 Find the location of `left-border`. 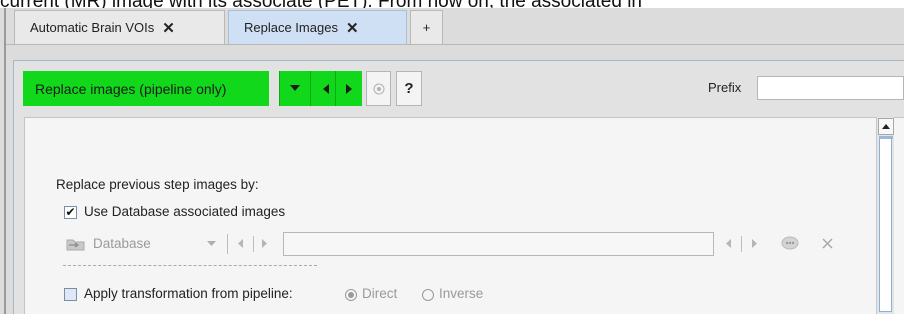

left-border is located at coordinates (5, 161).